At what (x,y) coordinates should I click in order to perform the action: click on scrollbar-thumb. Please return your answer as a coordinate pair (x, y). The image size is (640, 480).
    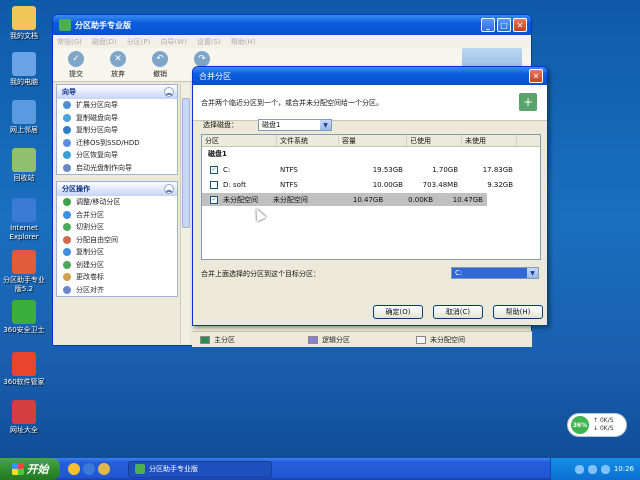
    Looking at the image, I should click on (186, 163).